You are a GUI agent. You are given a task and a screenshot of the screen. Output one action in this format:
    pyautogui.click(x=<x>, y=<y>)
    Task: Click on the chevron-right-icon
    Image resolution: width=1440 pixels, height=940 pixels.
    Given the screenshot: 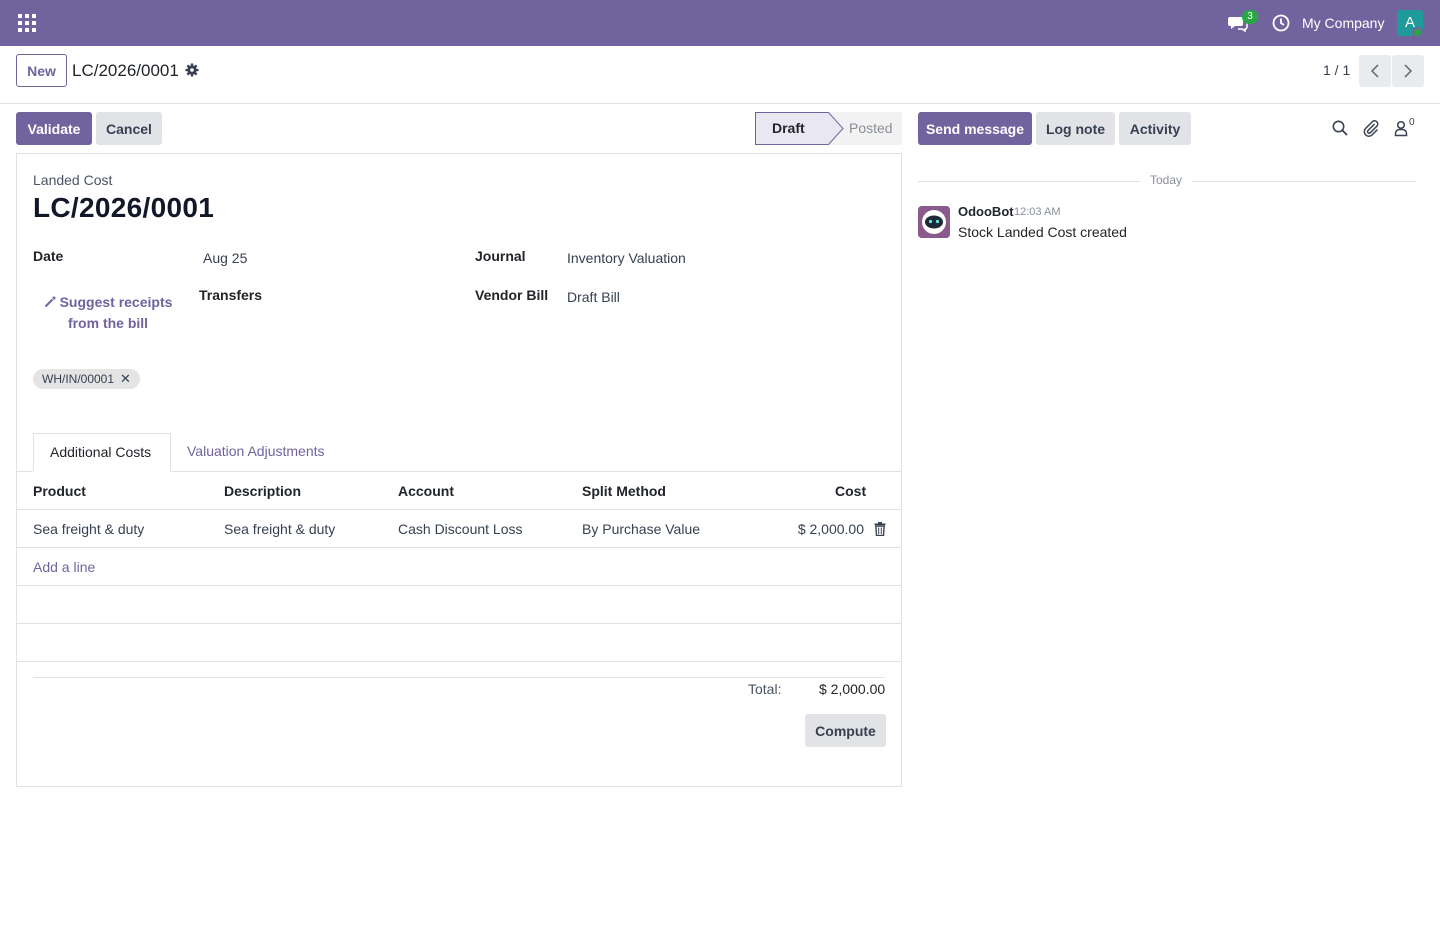 What is the action you would take?
    pyautogui.click(x=1408, y=71)
    